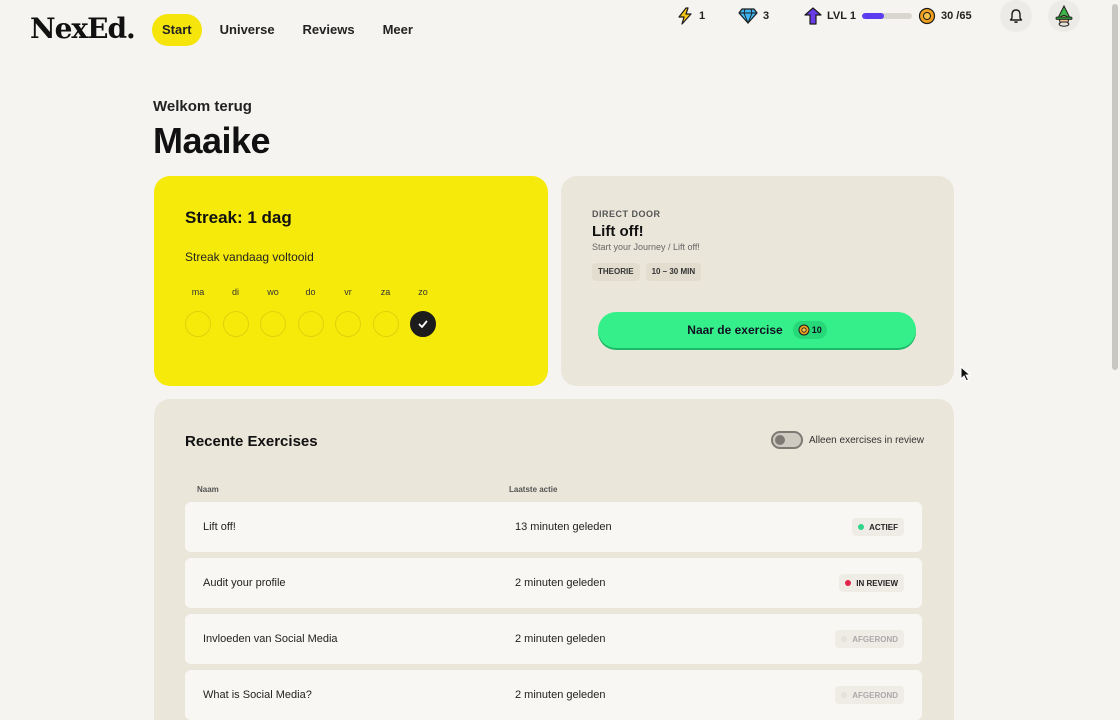 The height and width of the screenshot is (720, 1120). Describe the element at coordinates (247, 30) in the screenshot. I see `nav-item-universe: Universe` at that location.